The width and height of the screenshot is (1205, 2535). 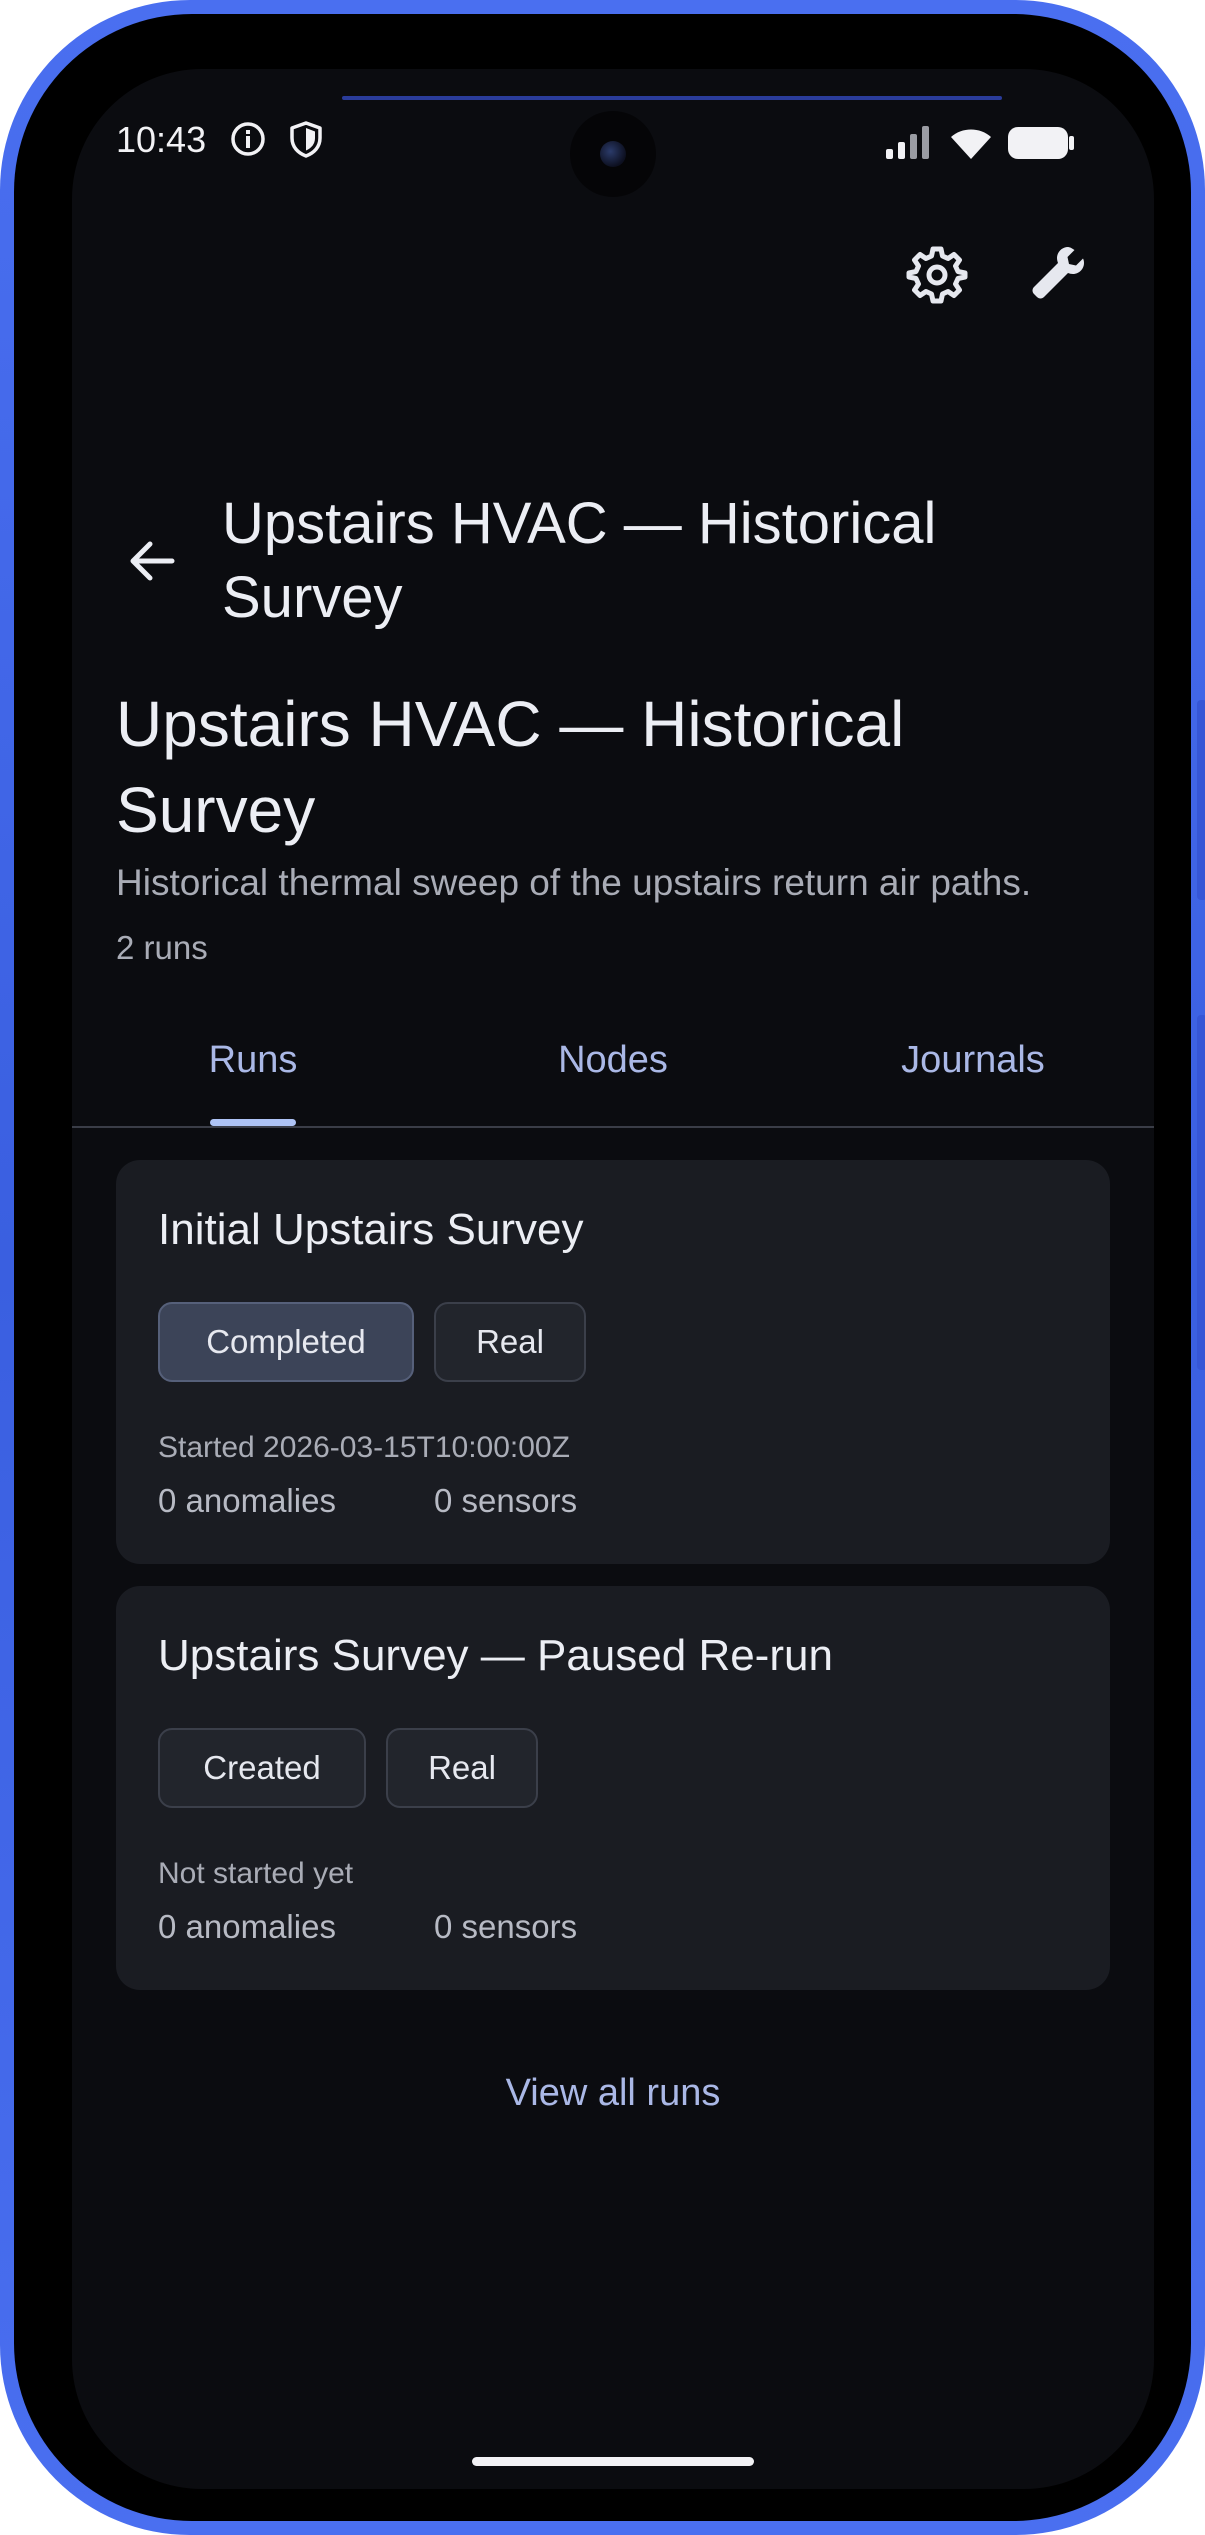 I want to click on volume-up-button, so click(x=1201, y=800).